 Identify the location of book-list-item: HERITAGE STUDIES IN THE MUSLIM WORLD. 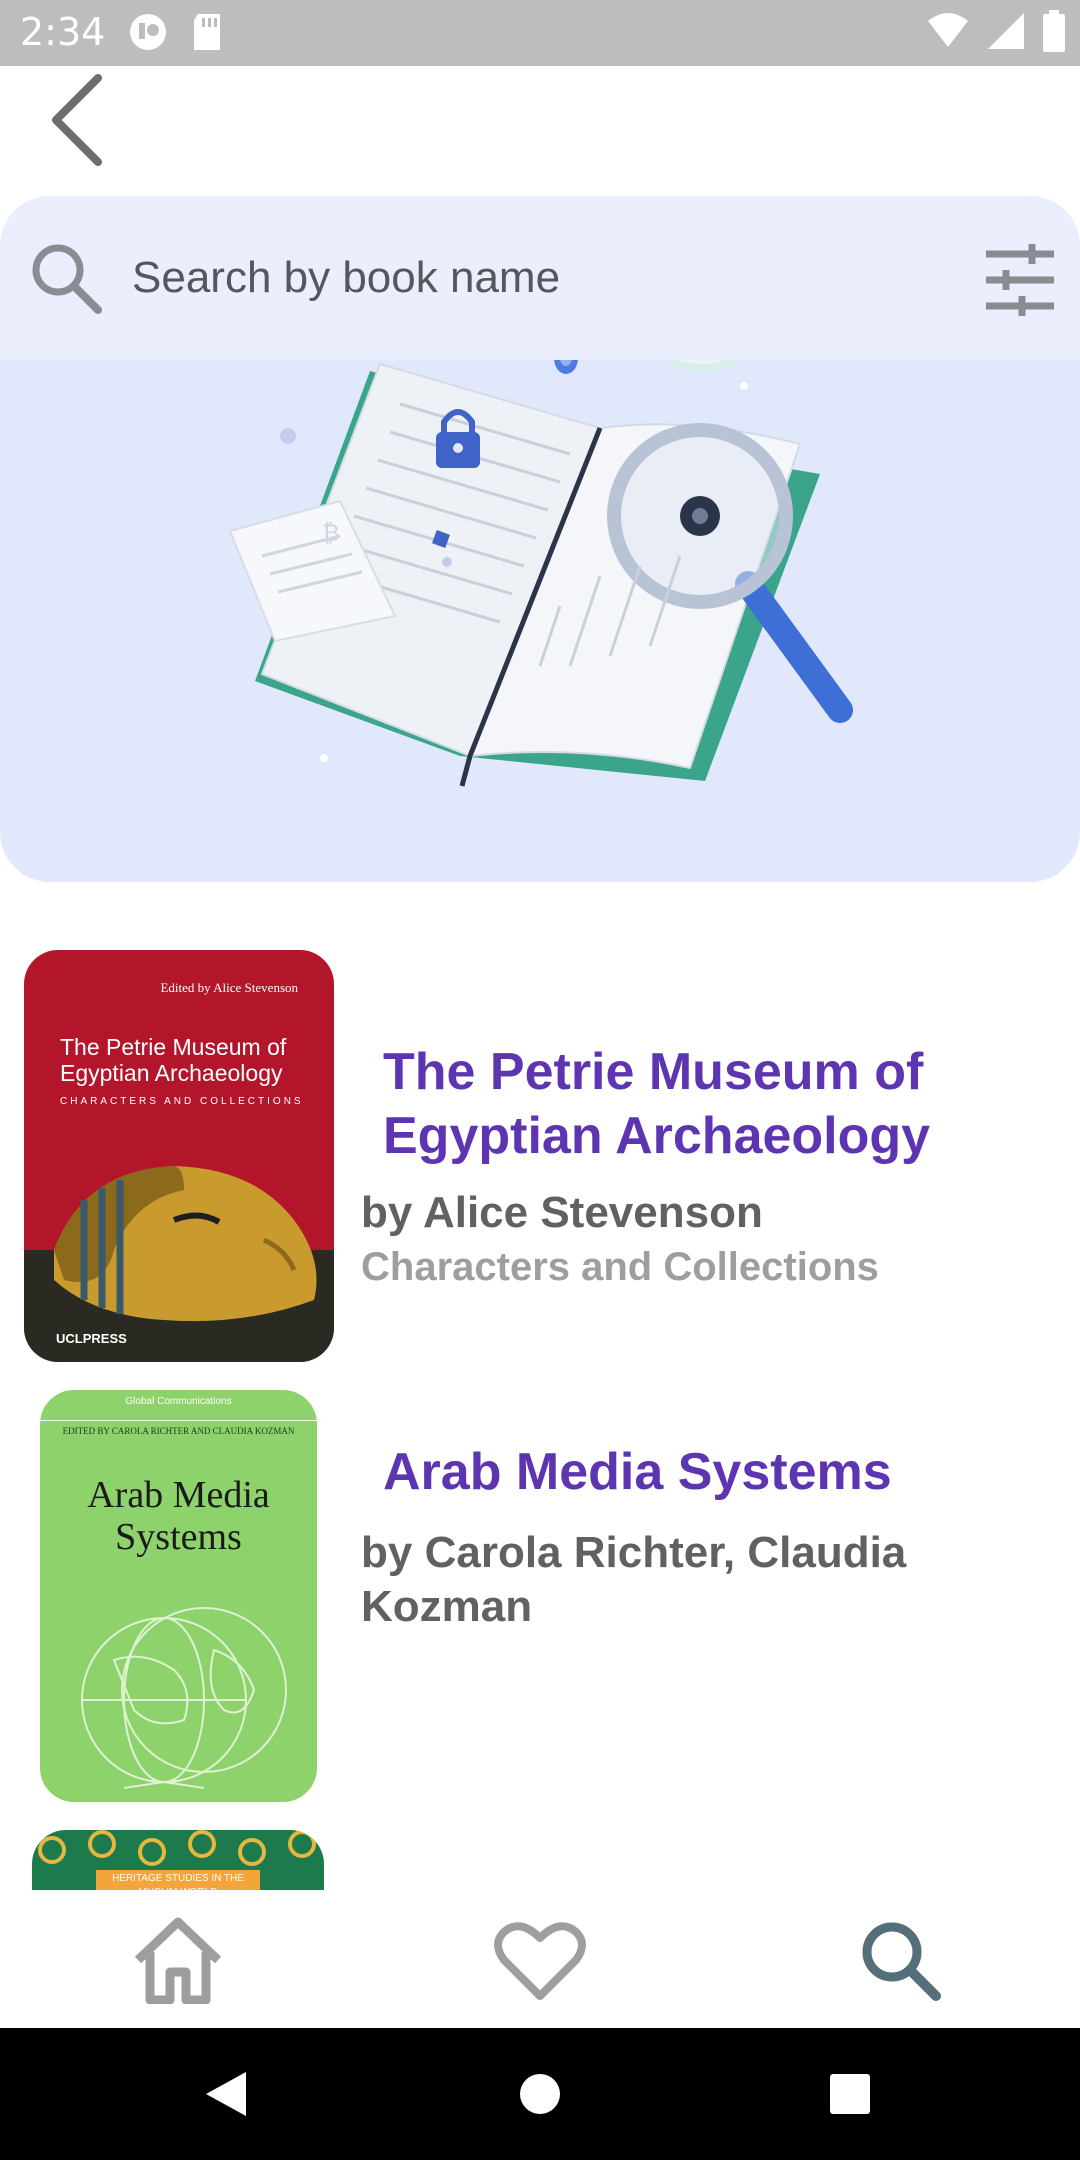
(540, 1850).